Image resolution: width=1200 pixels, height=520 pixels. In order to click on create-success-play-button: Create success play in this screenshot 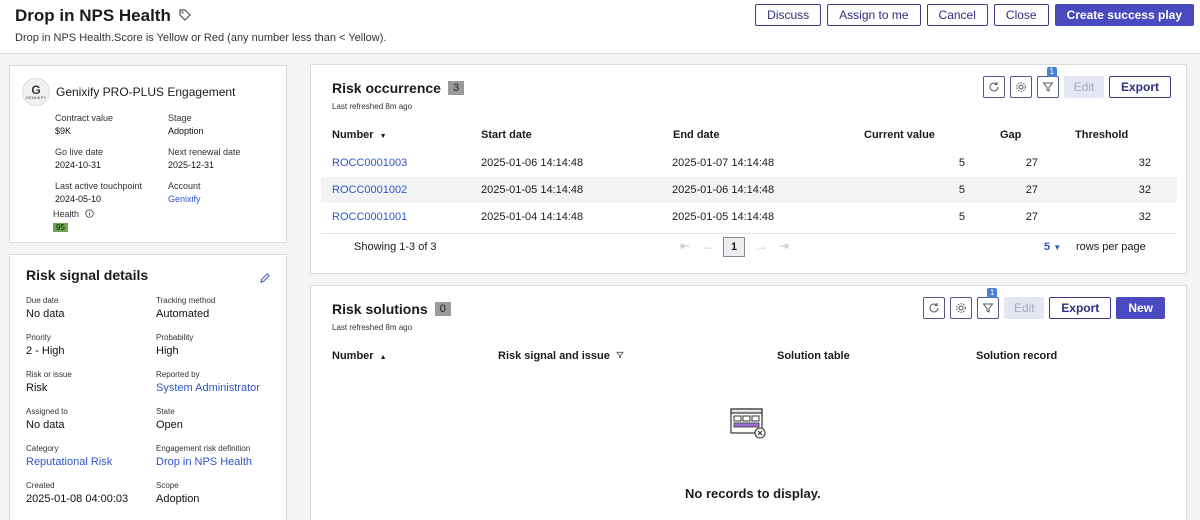, I will do `click(1124, 15)`.